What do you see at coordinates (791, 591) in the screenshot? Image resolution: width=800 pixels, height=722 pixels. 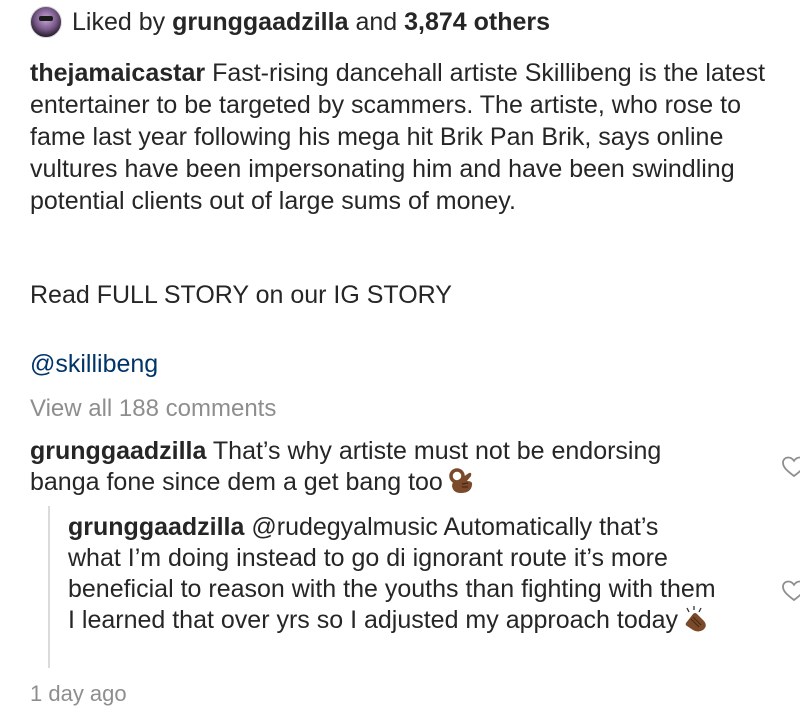 I see `like-reply-heart-icon` at bounding box center [791, 591].